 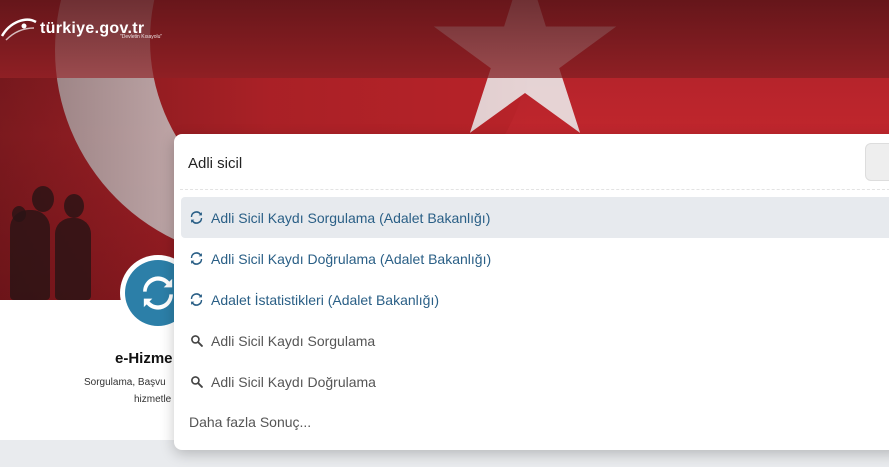 I want to click on logo-swoosh-icon, so click(x=19, y=29).